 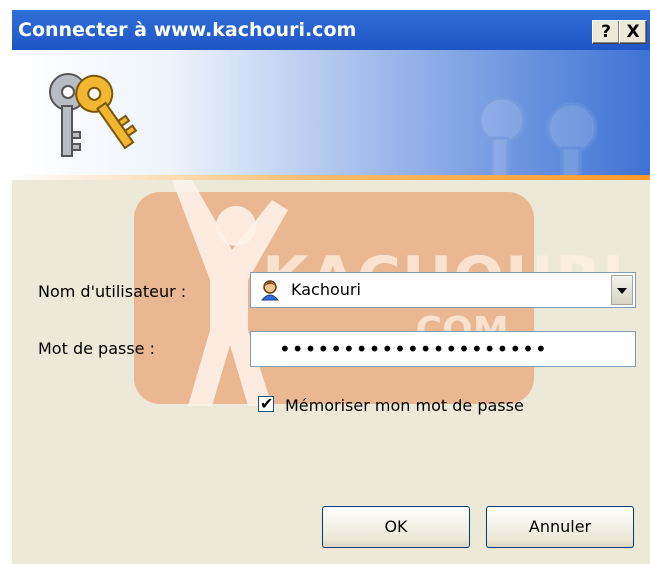 I want to click on password-label: Mot de passe :, so click(x=96, y=348).